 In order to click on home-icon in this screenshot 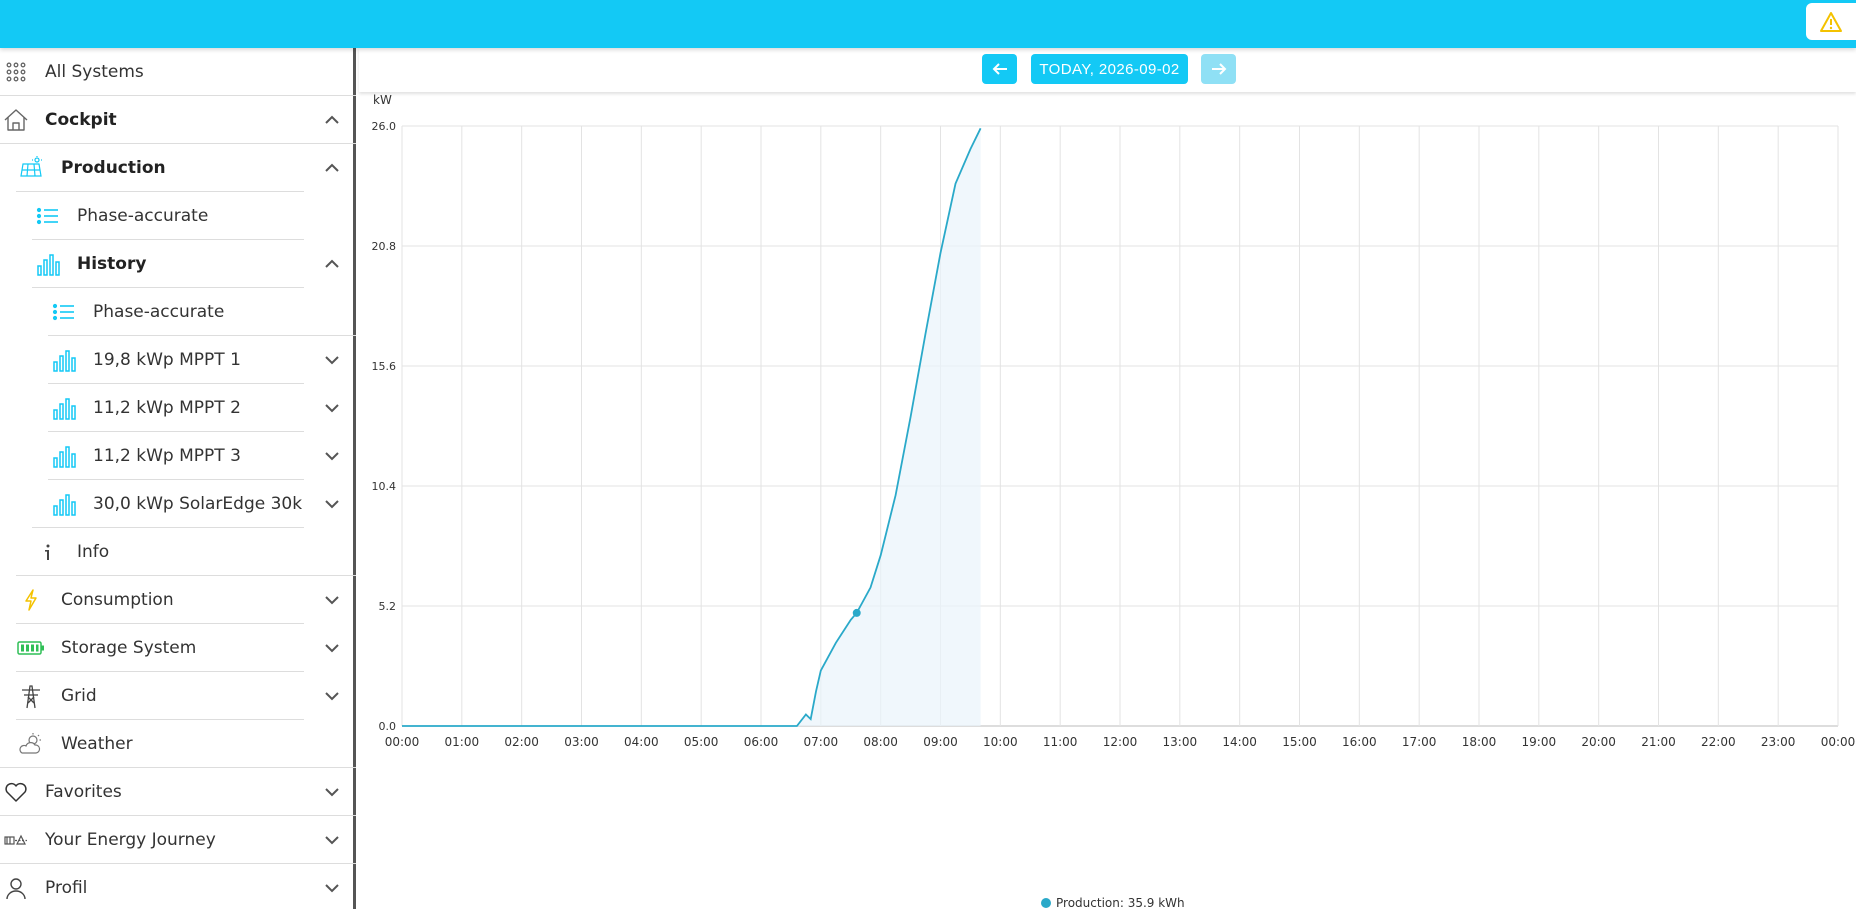, I will do `click(16, 120)`.